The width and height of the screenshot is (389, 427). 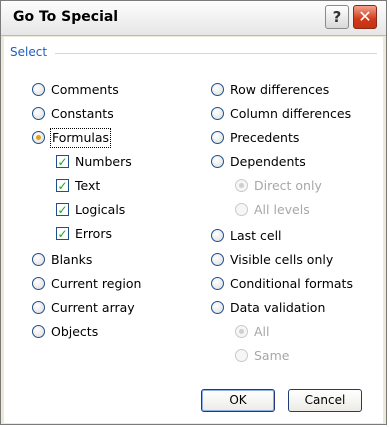 I want to click on checkbox-label: Numbers, so click(x=103, y=161).